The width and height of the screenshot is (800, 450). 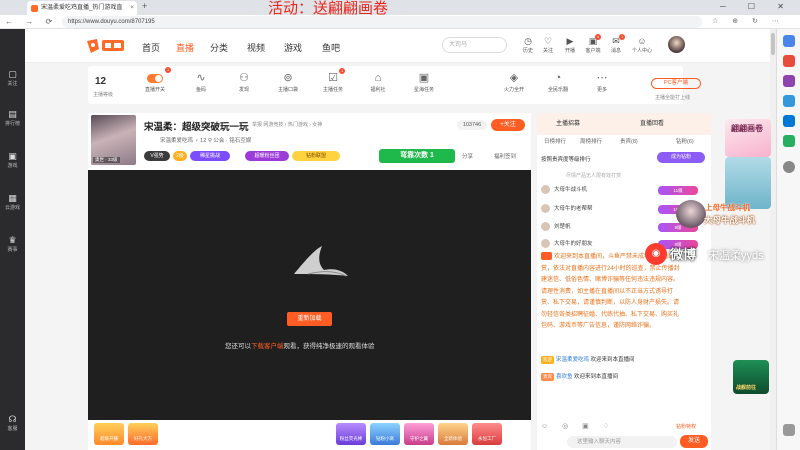 What do you see at coordinates (12, 202) in the screenshot?
I see `left-nav-cloud-games: ▦ 云游戏` at bounding box center [12, 202].